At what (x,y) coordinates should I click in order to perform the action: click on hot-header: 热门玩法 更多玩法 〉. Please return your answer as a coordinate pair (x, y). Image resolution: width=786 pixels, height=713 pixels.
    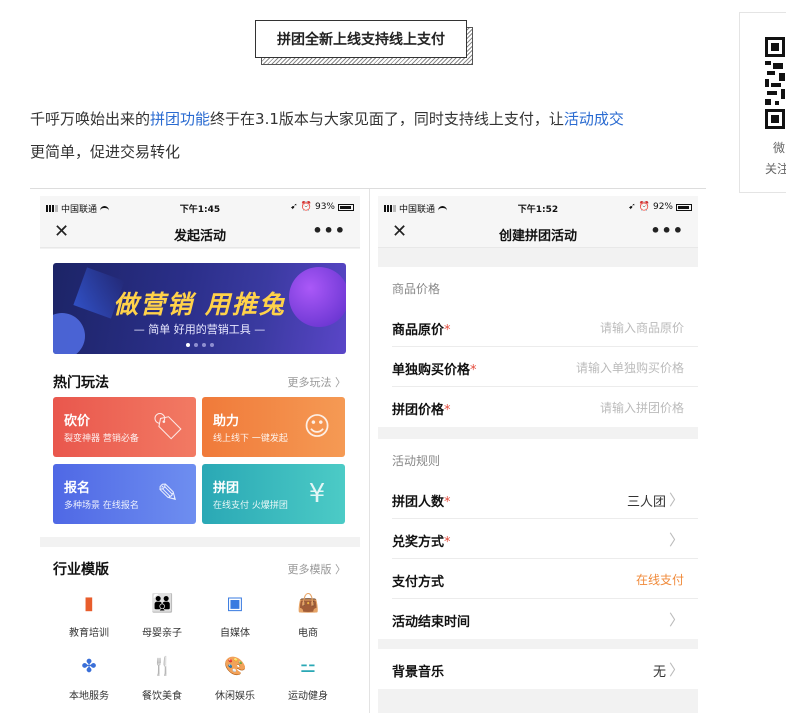
    Looking at the image, I should click on (199, 382).